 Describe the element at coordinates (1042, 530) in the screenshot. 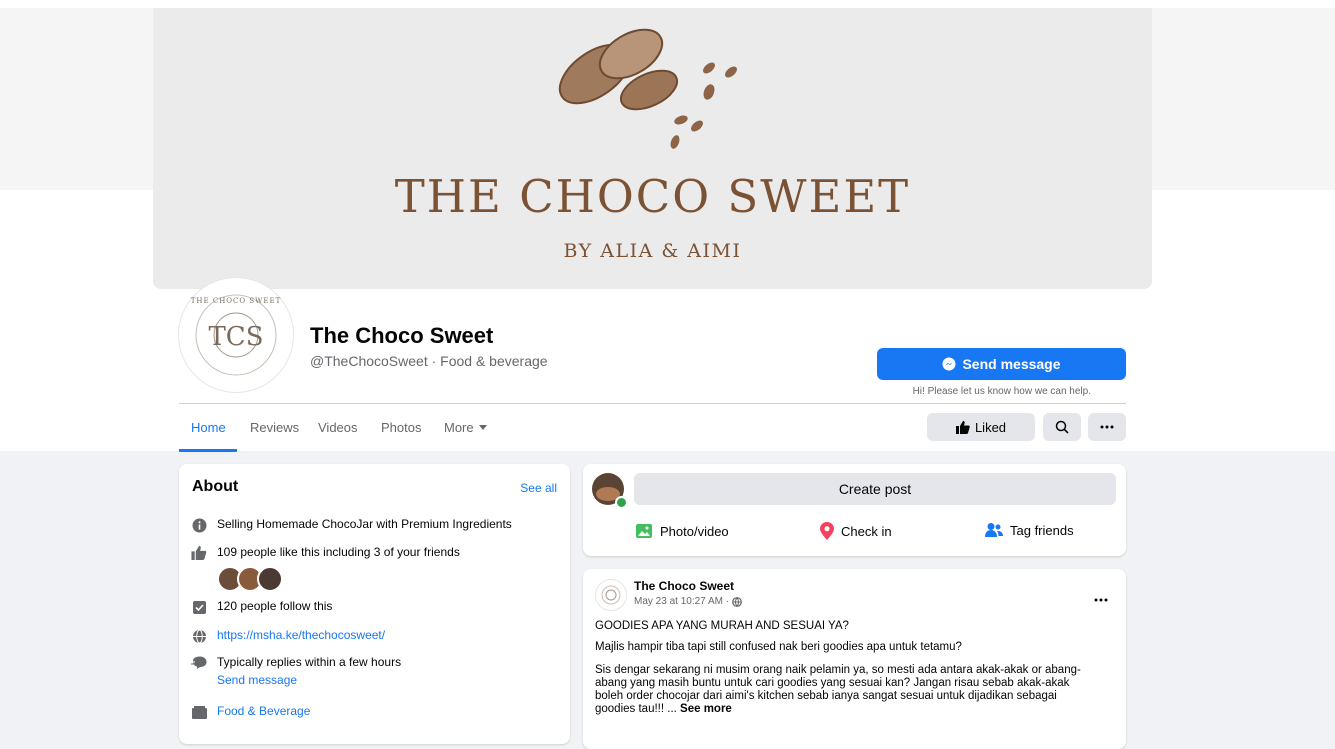

I see `tag-friends-label: Tag friends` at that location.